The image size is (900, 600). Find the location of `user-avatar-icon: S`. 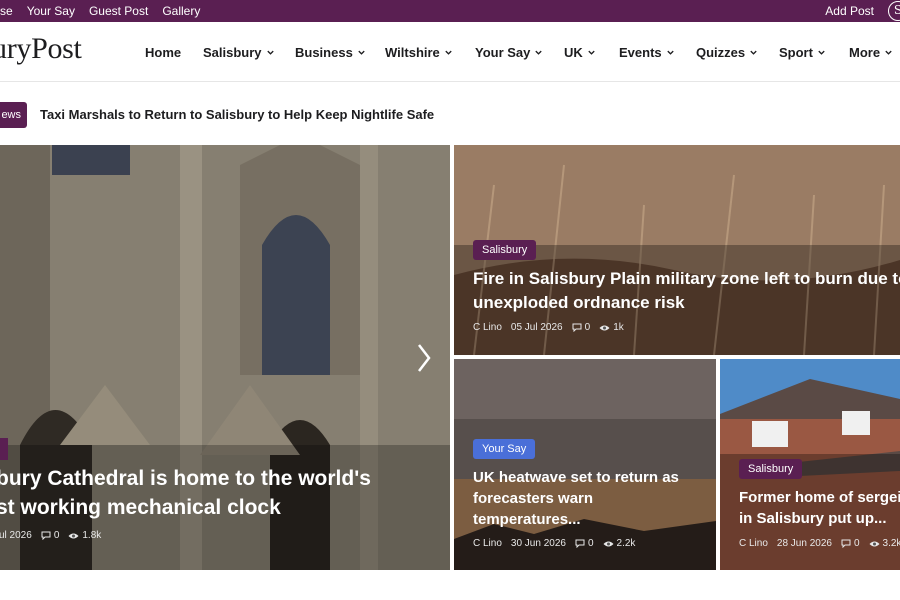

user-avatar-icon: S is located at coordinates (894, 11).